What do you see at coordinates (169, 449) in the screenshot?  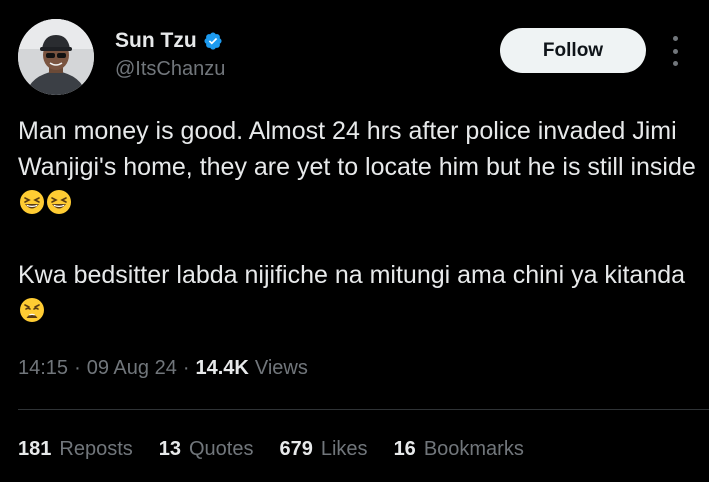 I see `stat-count: 13` at bounding box center [169, 449].